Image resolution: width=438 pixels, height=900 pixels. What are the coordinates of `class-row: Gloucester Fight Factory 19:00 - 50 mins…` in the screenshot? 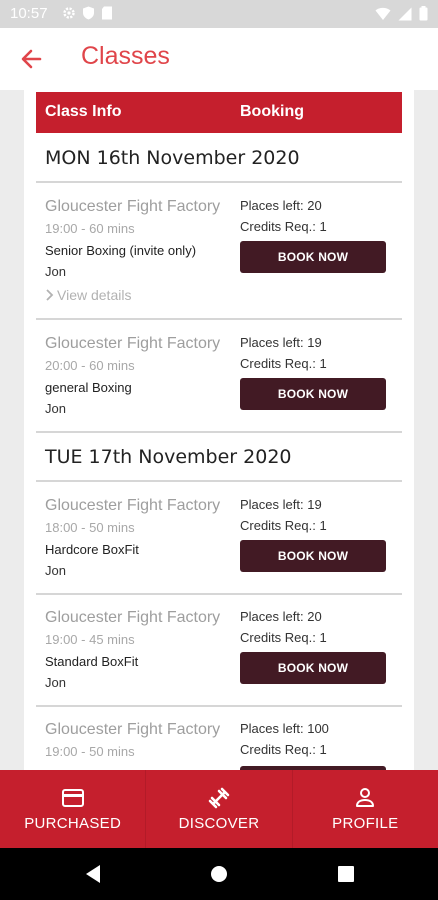 It's located at (219, 745).